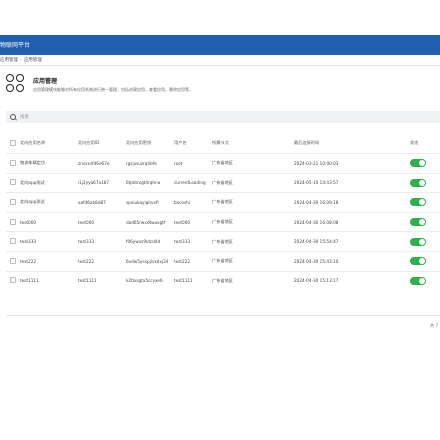 Image resolution: width=440 pixels, height=440 pixels. Describe the element at coordinates (352, 280) in the screenshot. I see `last-connect-cell: 2024-04-30 15:13:17` at that location.